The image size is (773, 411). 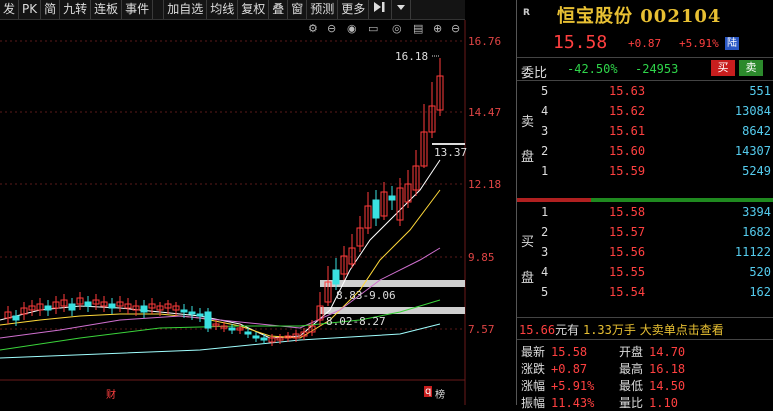 I want to click on ask-row: 5 15.63 551, so click(x=645, y=93).